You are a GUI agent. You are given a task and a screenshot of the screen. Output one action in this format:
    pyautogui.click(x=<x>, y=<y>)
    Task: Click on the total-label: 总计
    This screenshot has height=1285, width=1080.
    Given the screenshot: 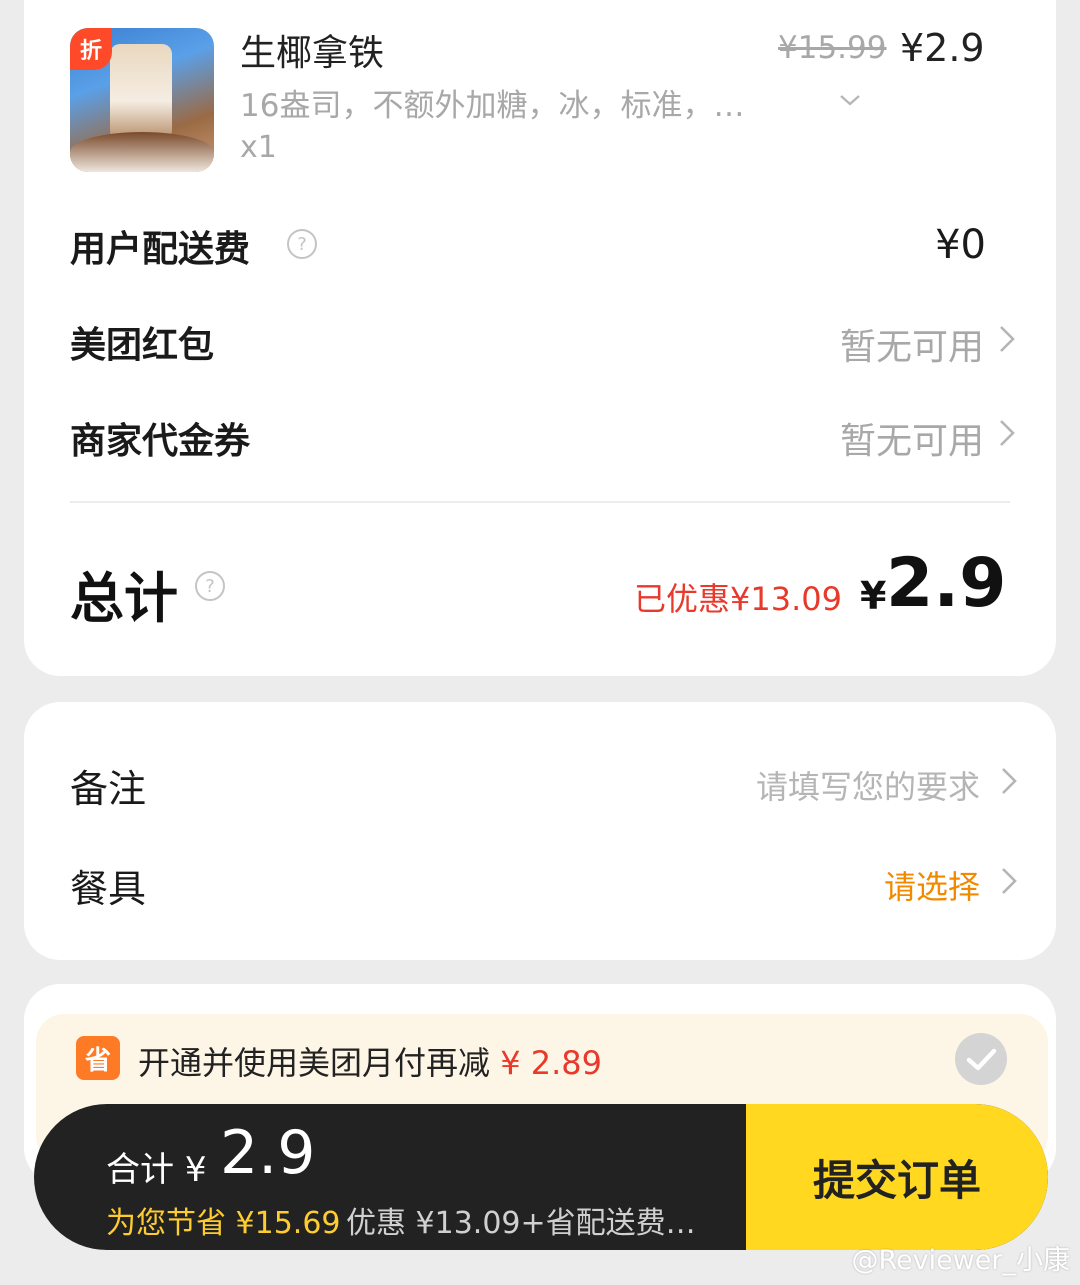 What is the action you would take?
    pyautogui.click(x=124, y=598)
    